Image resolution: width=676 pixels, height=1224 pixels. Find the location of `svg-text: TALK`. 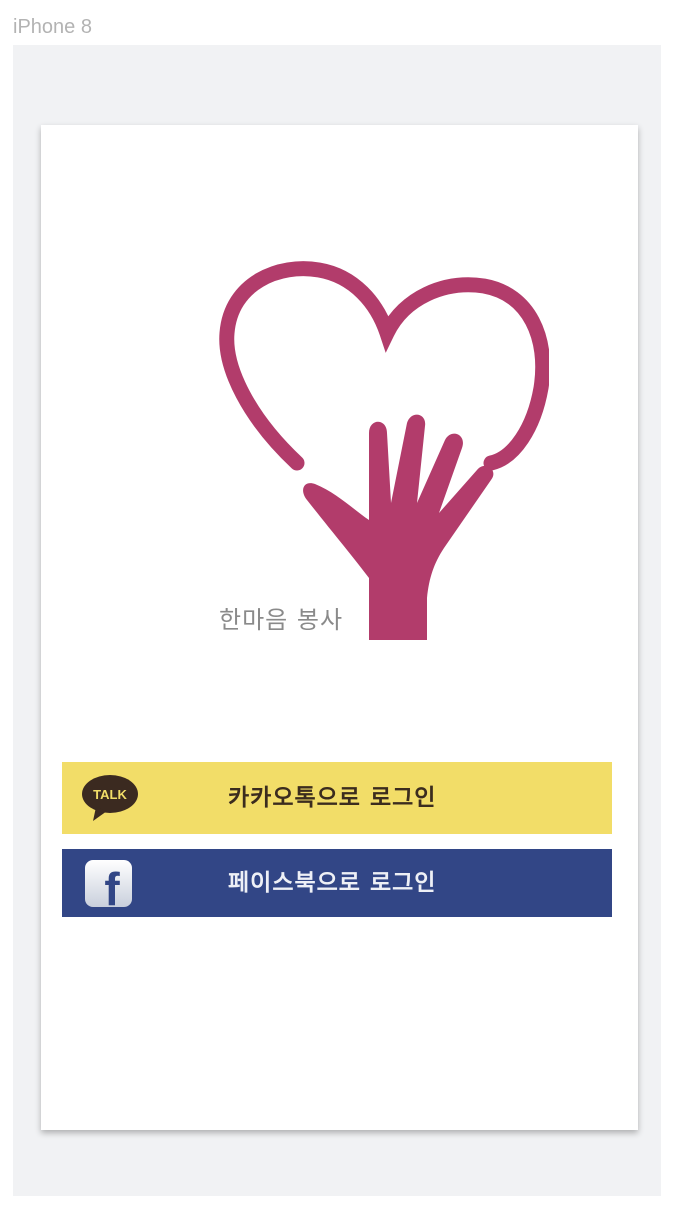

svg-text: TALK is located at coordinates (110, 794).